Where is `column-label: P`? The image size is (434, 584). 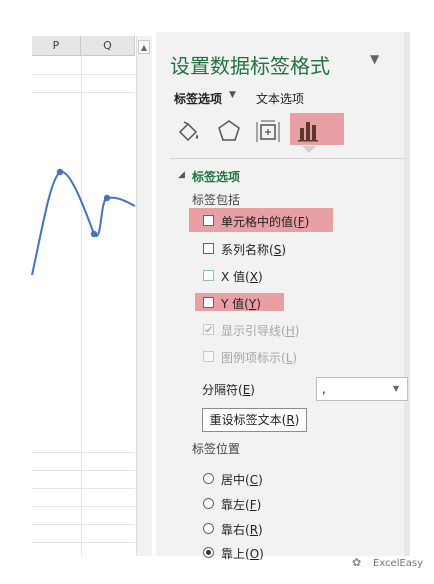
column-label: P is located at coordinates (56, 45).